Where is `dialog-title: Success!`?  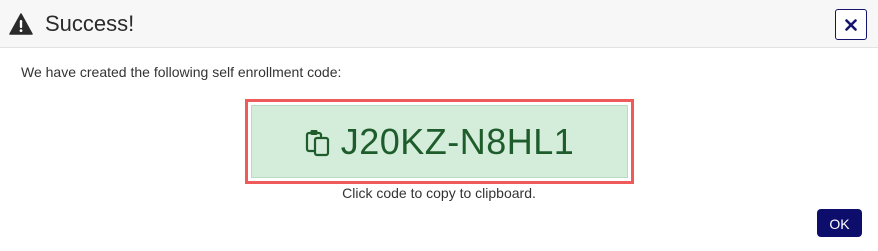
dialog-title: Success! is located at coordinates (90, 23).